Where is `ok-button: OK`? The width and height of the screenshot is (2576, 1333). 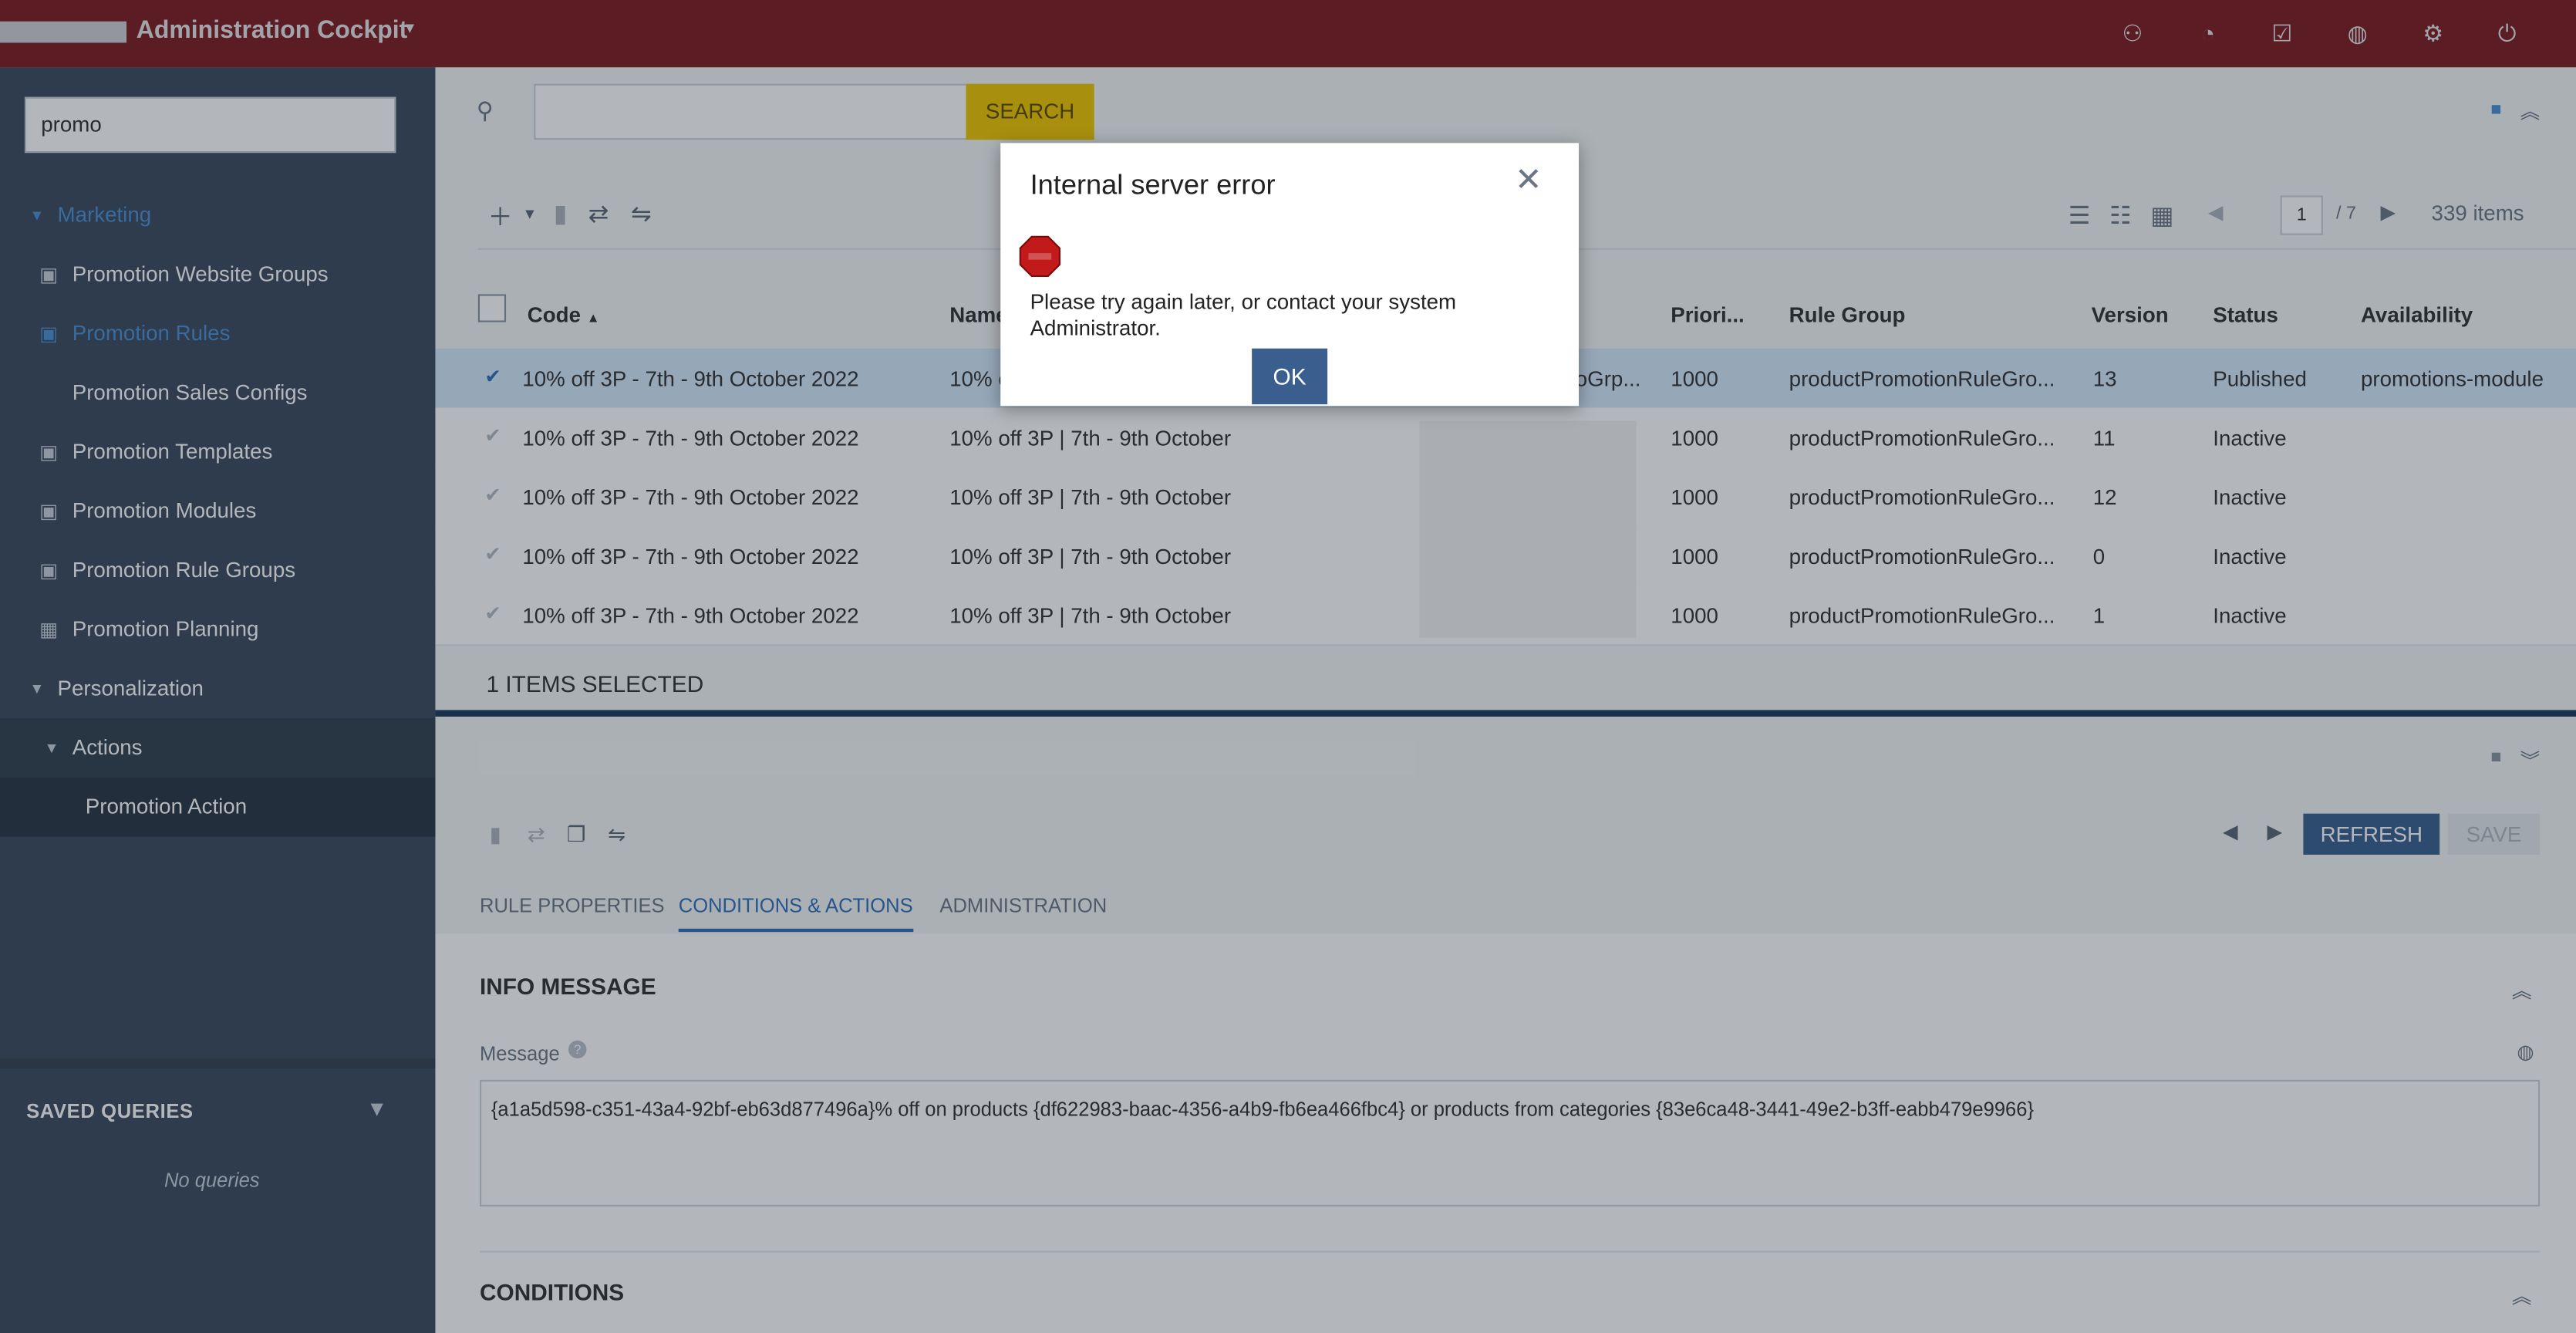 ok-button: OK is located at coordinates (1290, 376).